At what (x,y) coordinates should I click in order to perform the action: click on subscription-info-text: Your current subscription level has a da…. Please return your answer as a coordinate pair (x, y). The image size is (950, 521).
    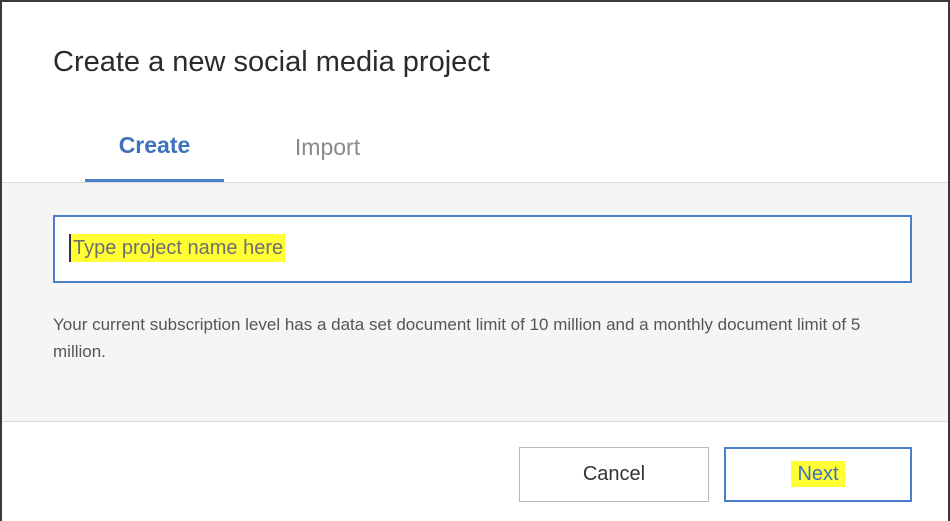
    Looking at the image, I should click on (457, 338).